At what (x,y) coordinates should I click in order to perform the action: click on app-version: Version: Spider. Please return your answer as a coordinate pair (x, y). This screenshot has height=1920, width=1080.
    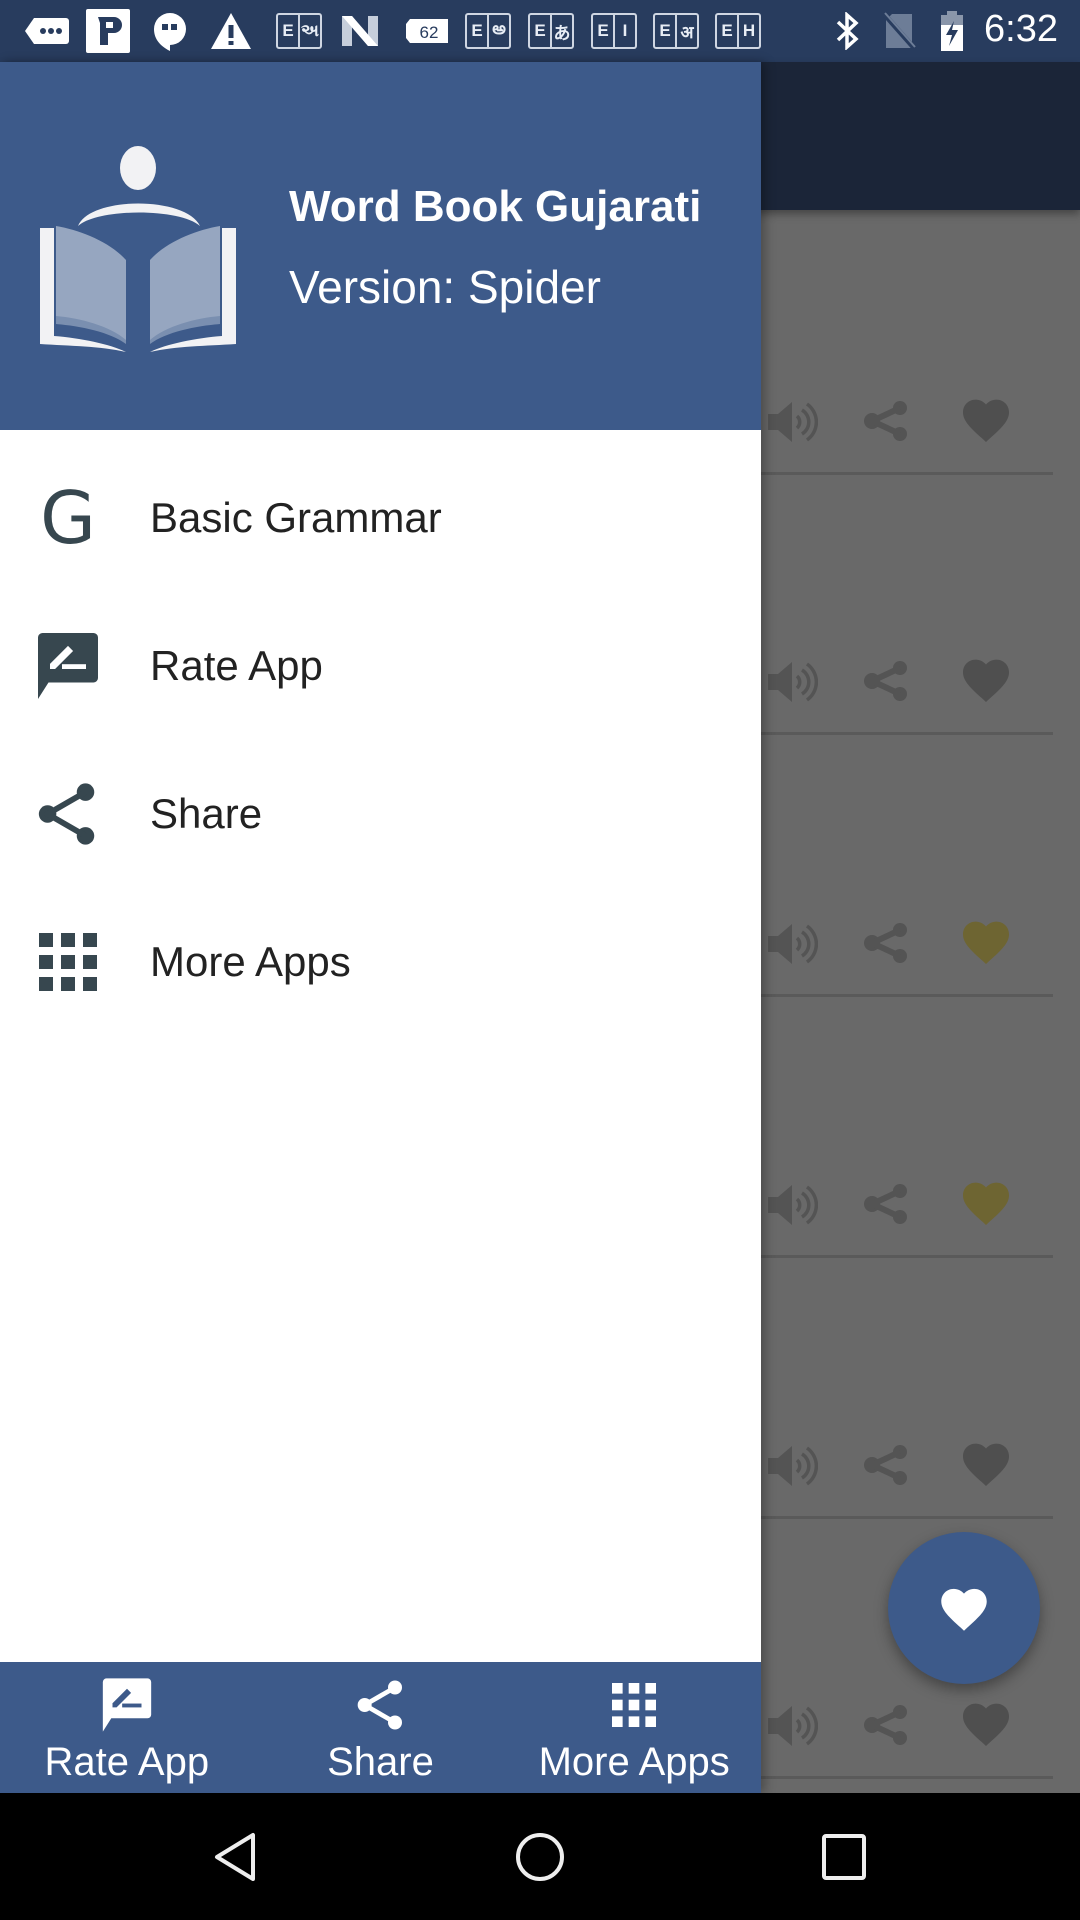
    Looking at the image, I should click on (445, 287).